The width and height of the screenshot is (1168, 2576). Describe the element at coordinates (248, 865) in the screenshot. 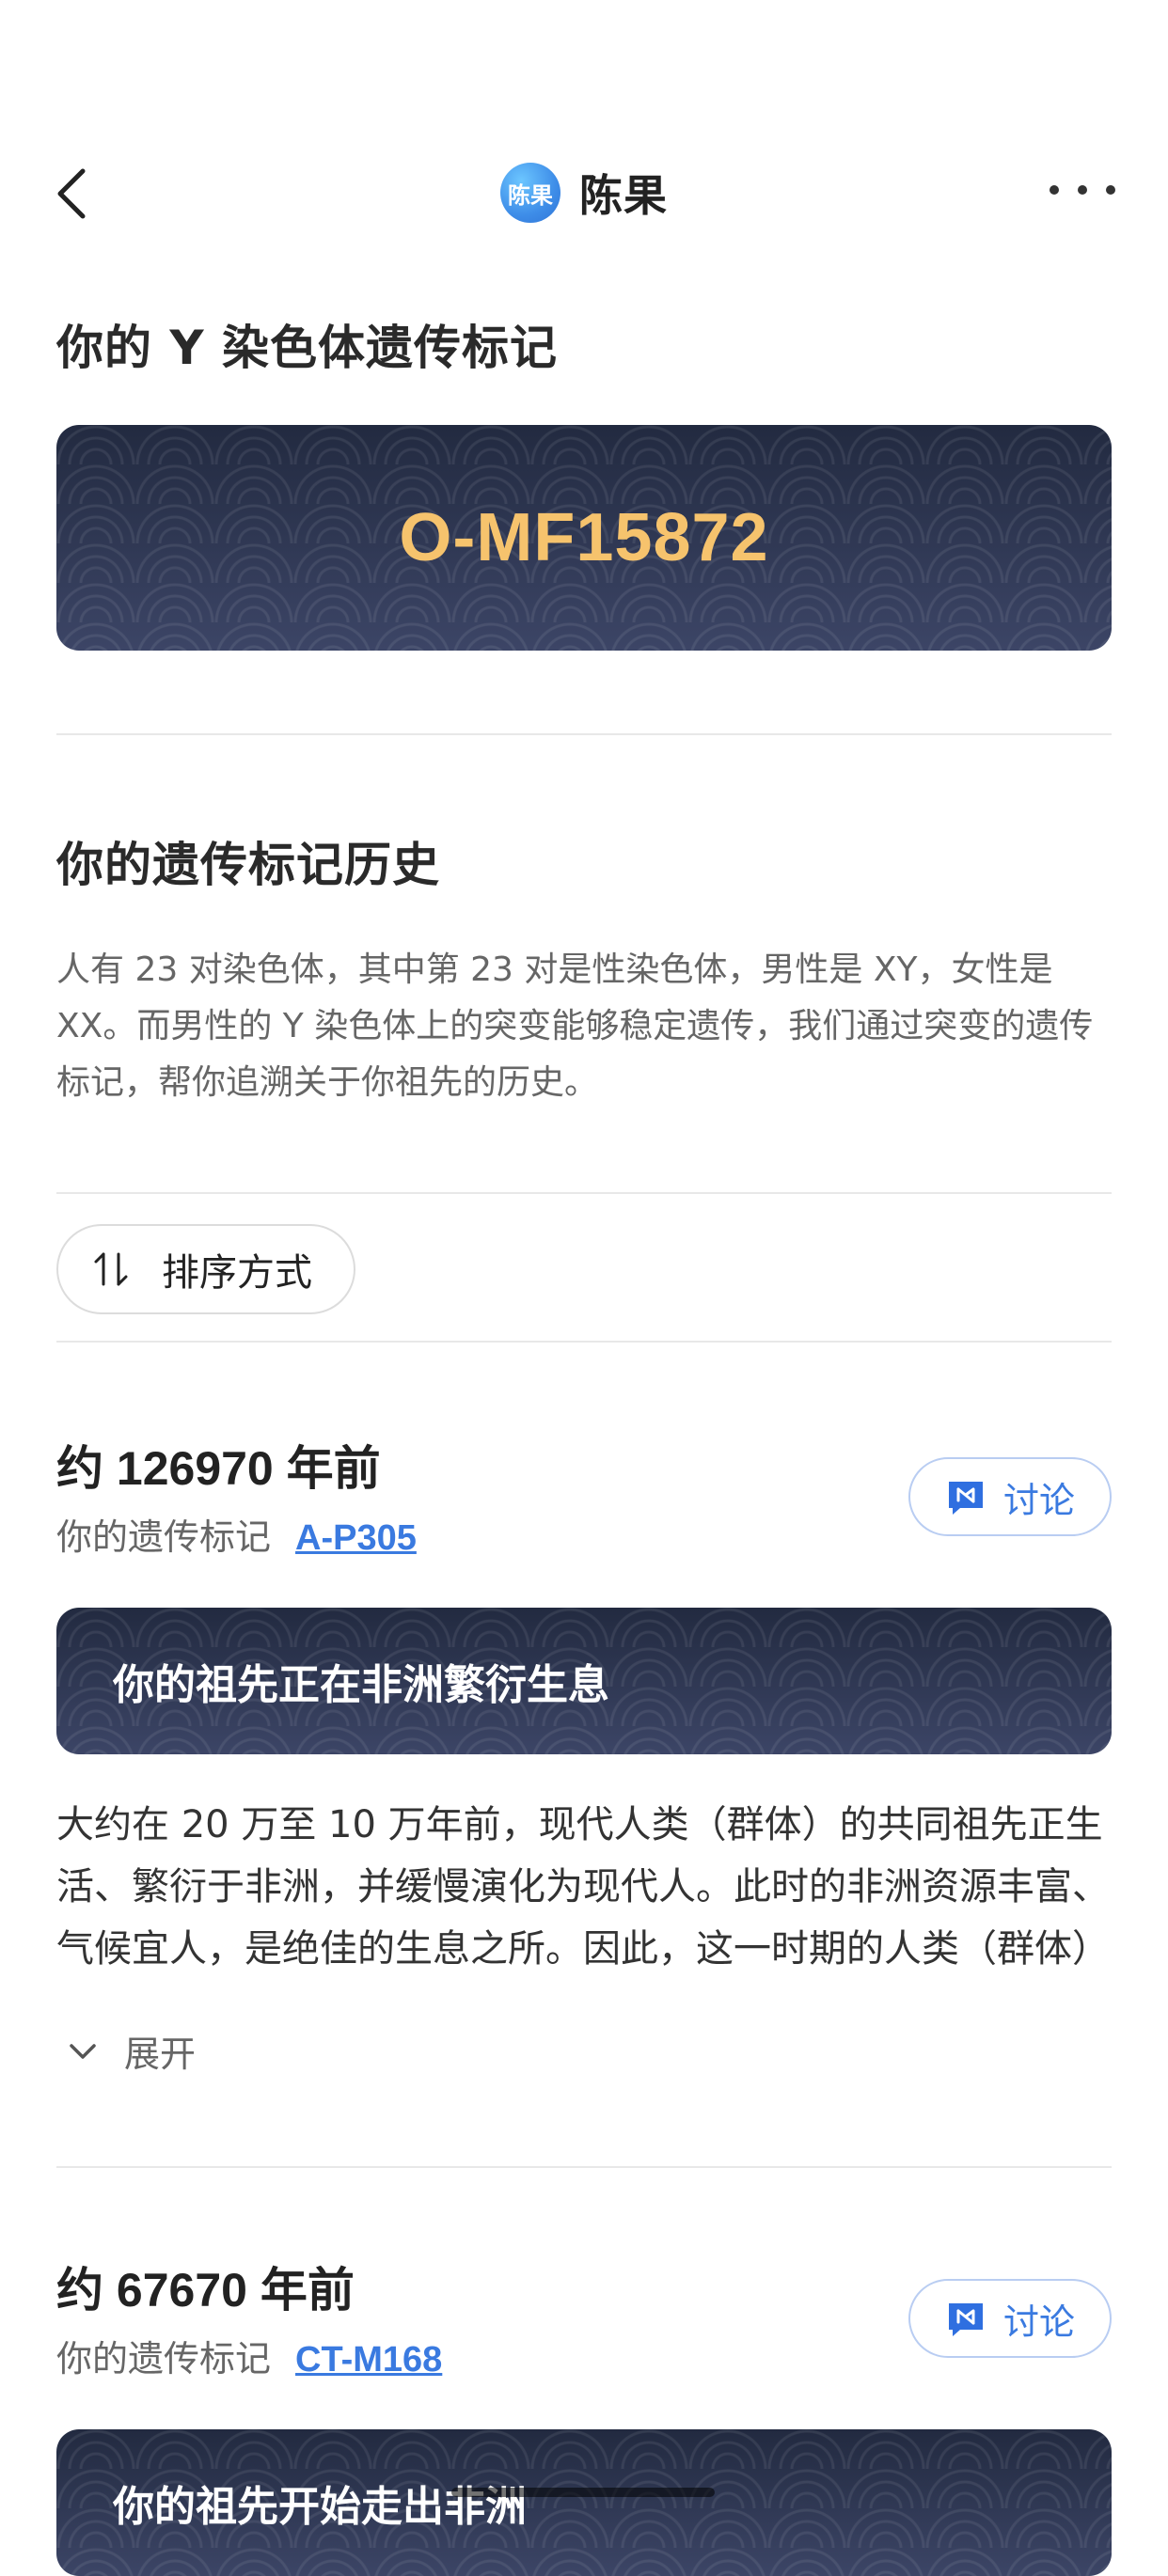

I see `history-heading: 你的遗传标记历史` at that location.